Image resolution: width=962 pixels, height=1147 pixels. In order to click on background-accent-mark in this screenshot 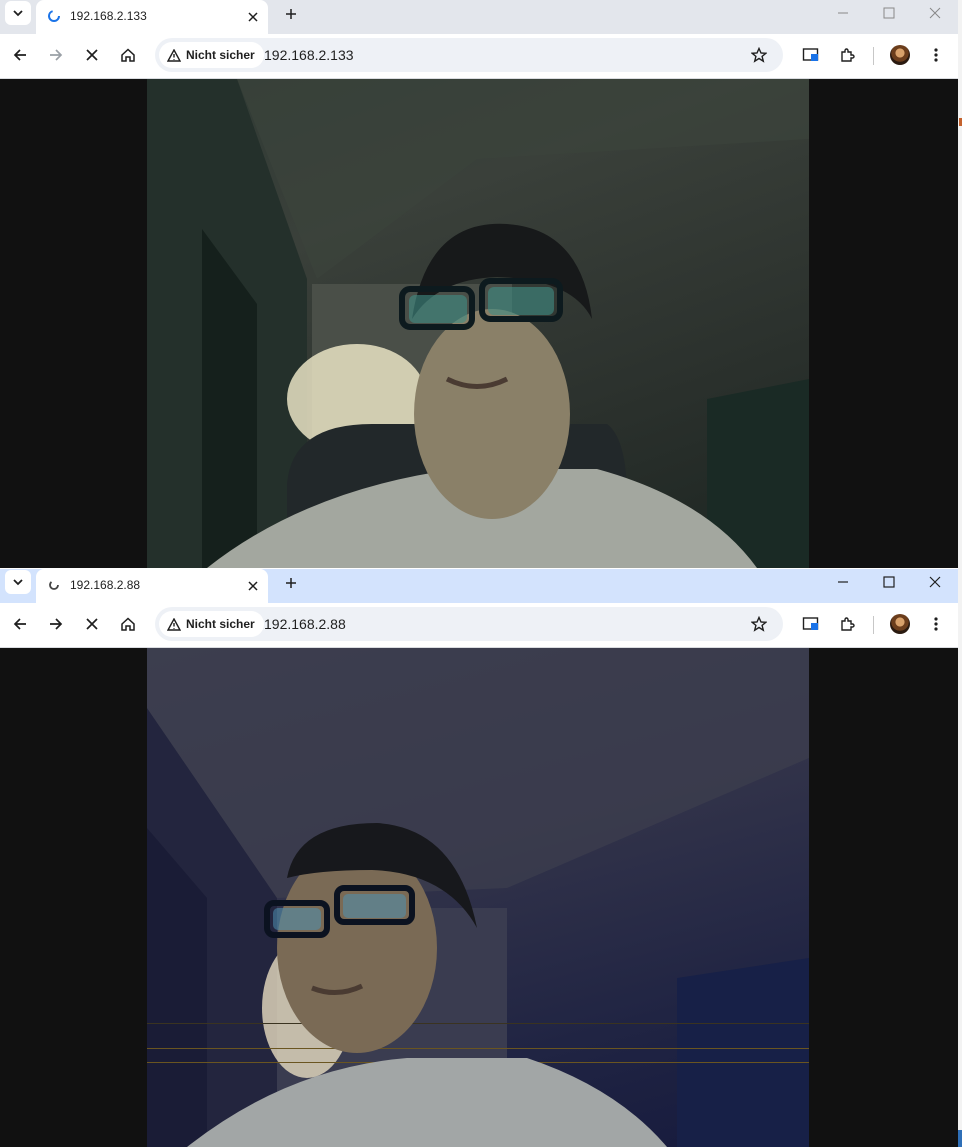, I will do `click(960, 1138)`.